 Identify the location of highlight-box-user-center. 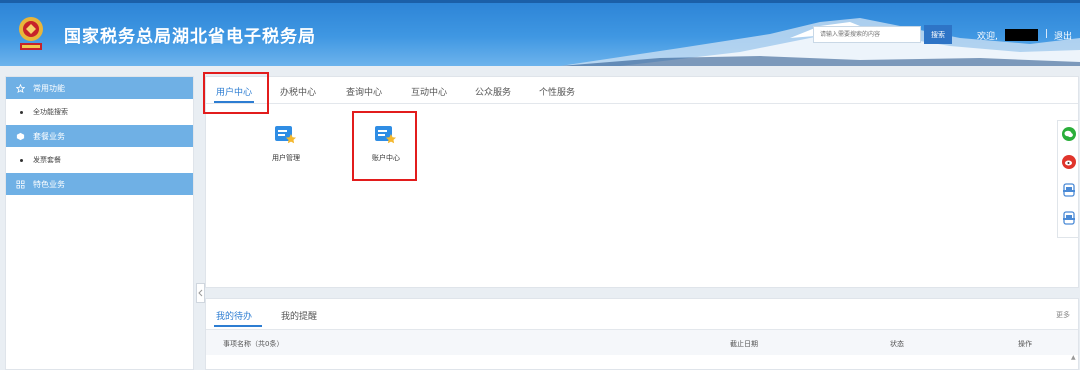
(236, 93).